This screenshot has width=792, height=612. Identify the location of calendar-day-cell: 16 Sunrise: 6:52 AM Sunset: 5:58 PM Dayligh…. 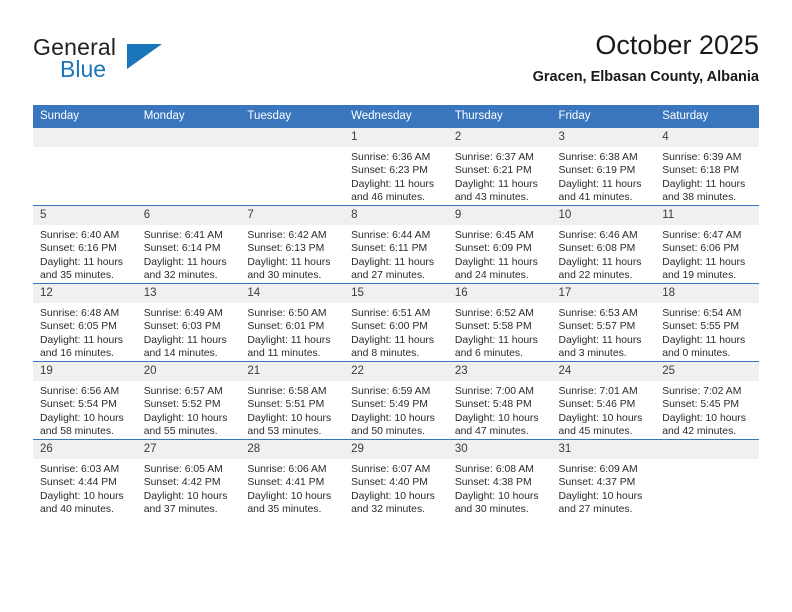
(499, 322).